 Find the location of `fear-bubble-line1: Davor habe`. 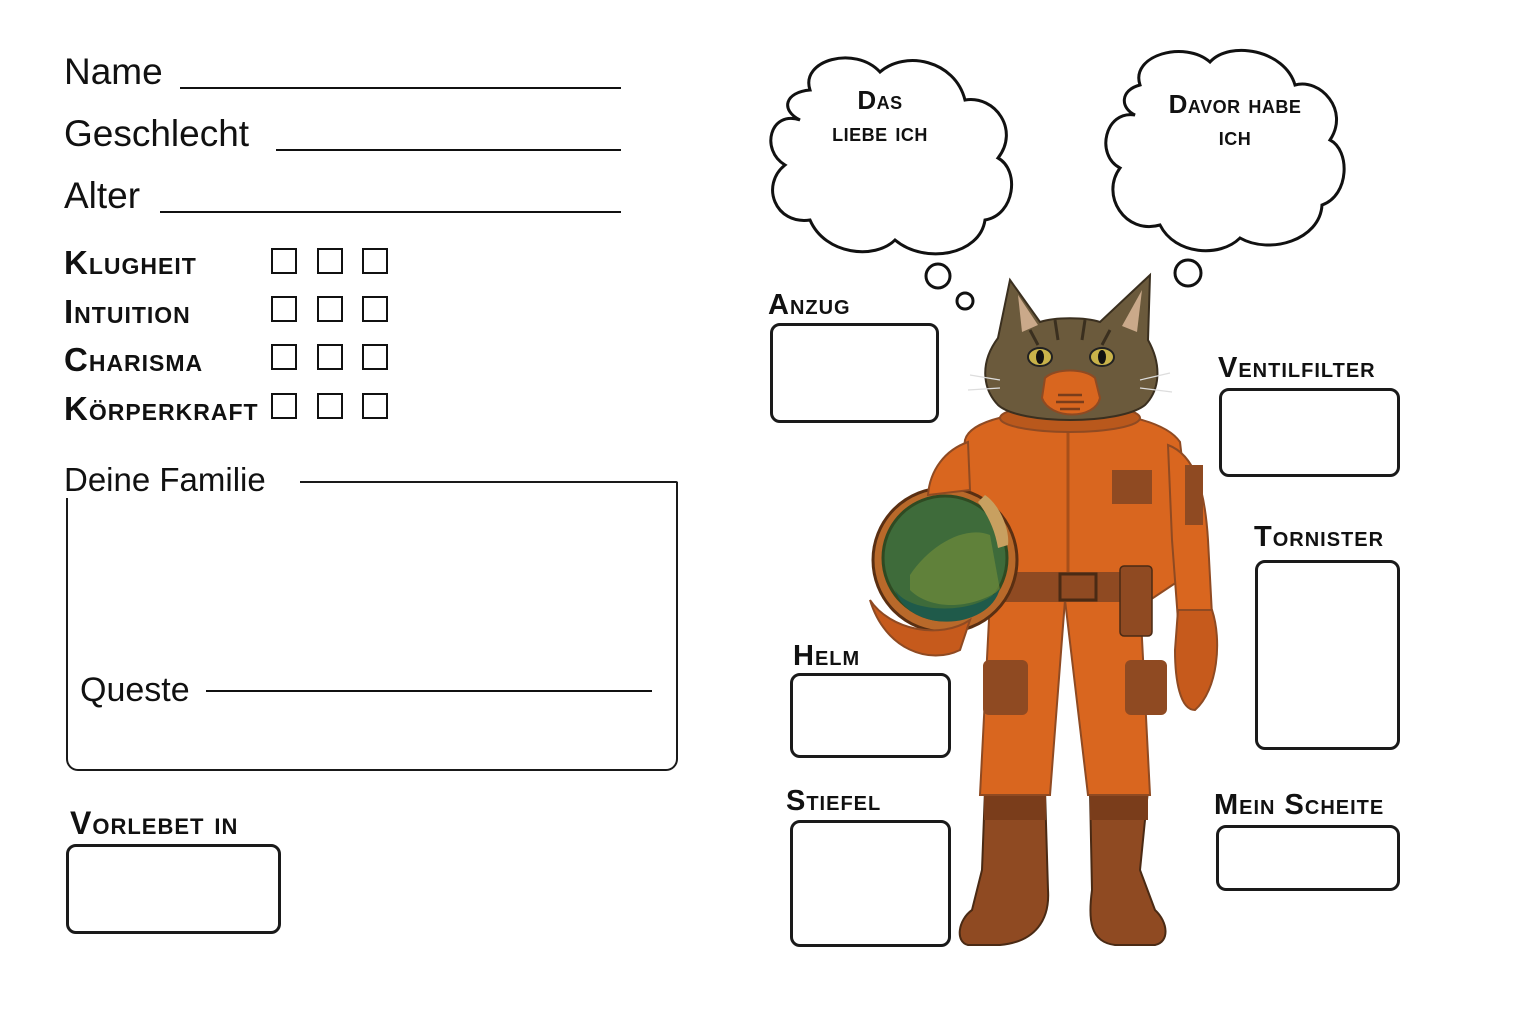

fear-bubble-line1: Davor habe is located at coordinates (1235, 104).